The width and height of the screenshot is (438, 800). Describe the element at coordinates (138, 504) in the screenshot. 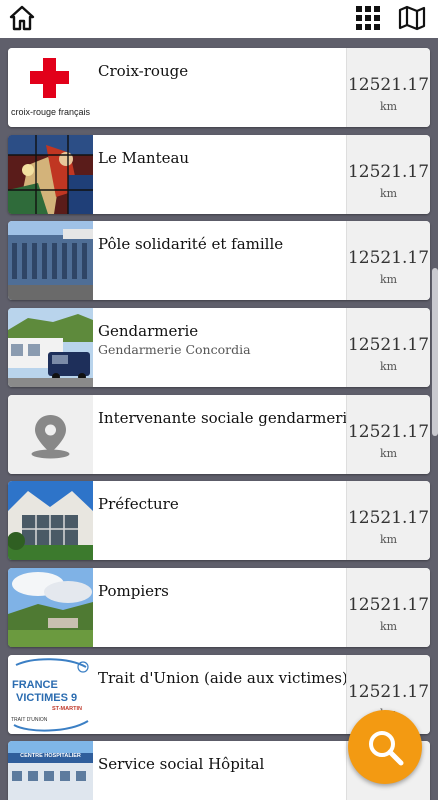

I see `item-title: Préfecture` at that location.